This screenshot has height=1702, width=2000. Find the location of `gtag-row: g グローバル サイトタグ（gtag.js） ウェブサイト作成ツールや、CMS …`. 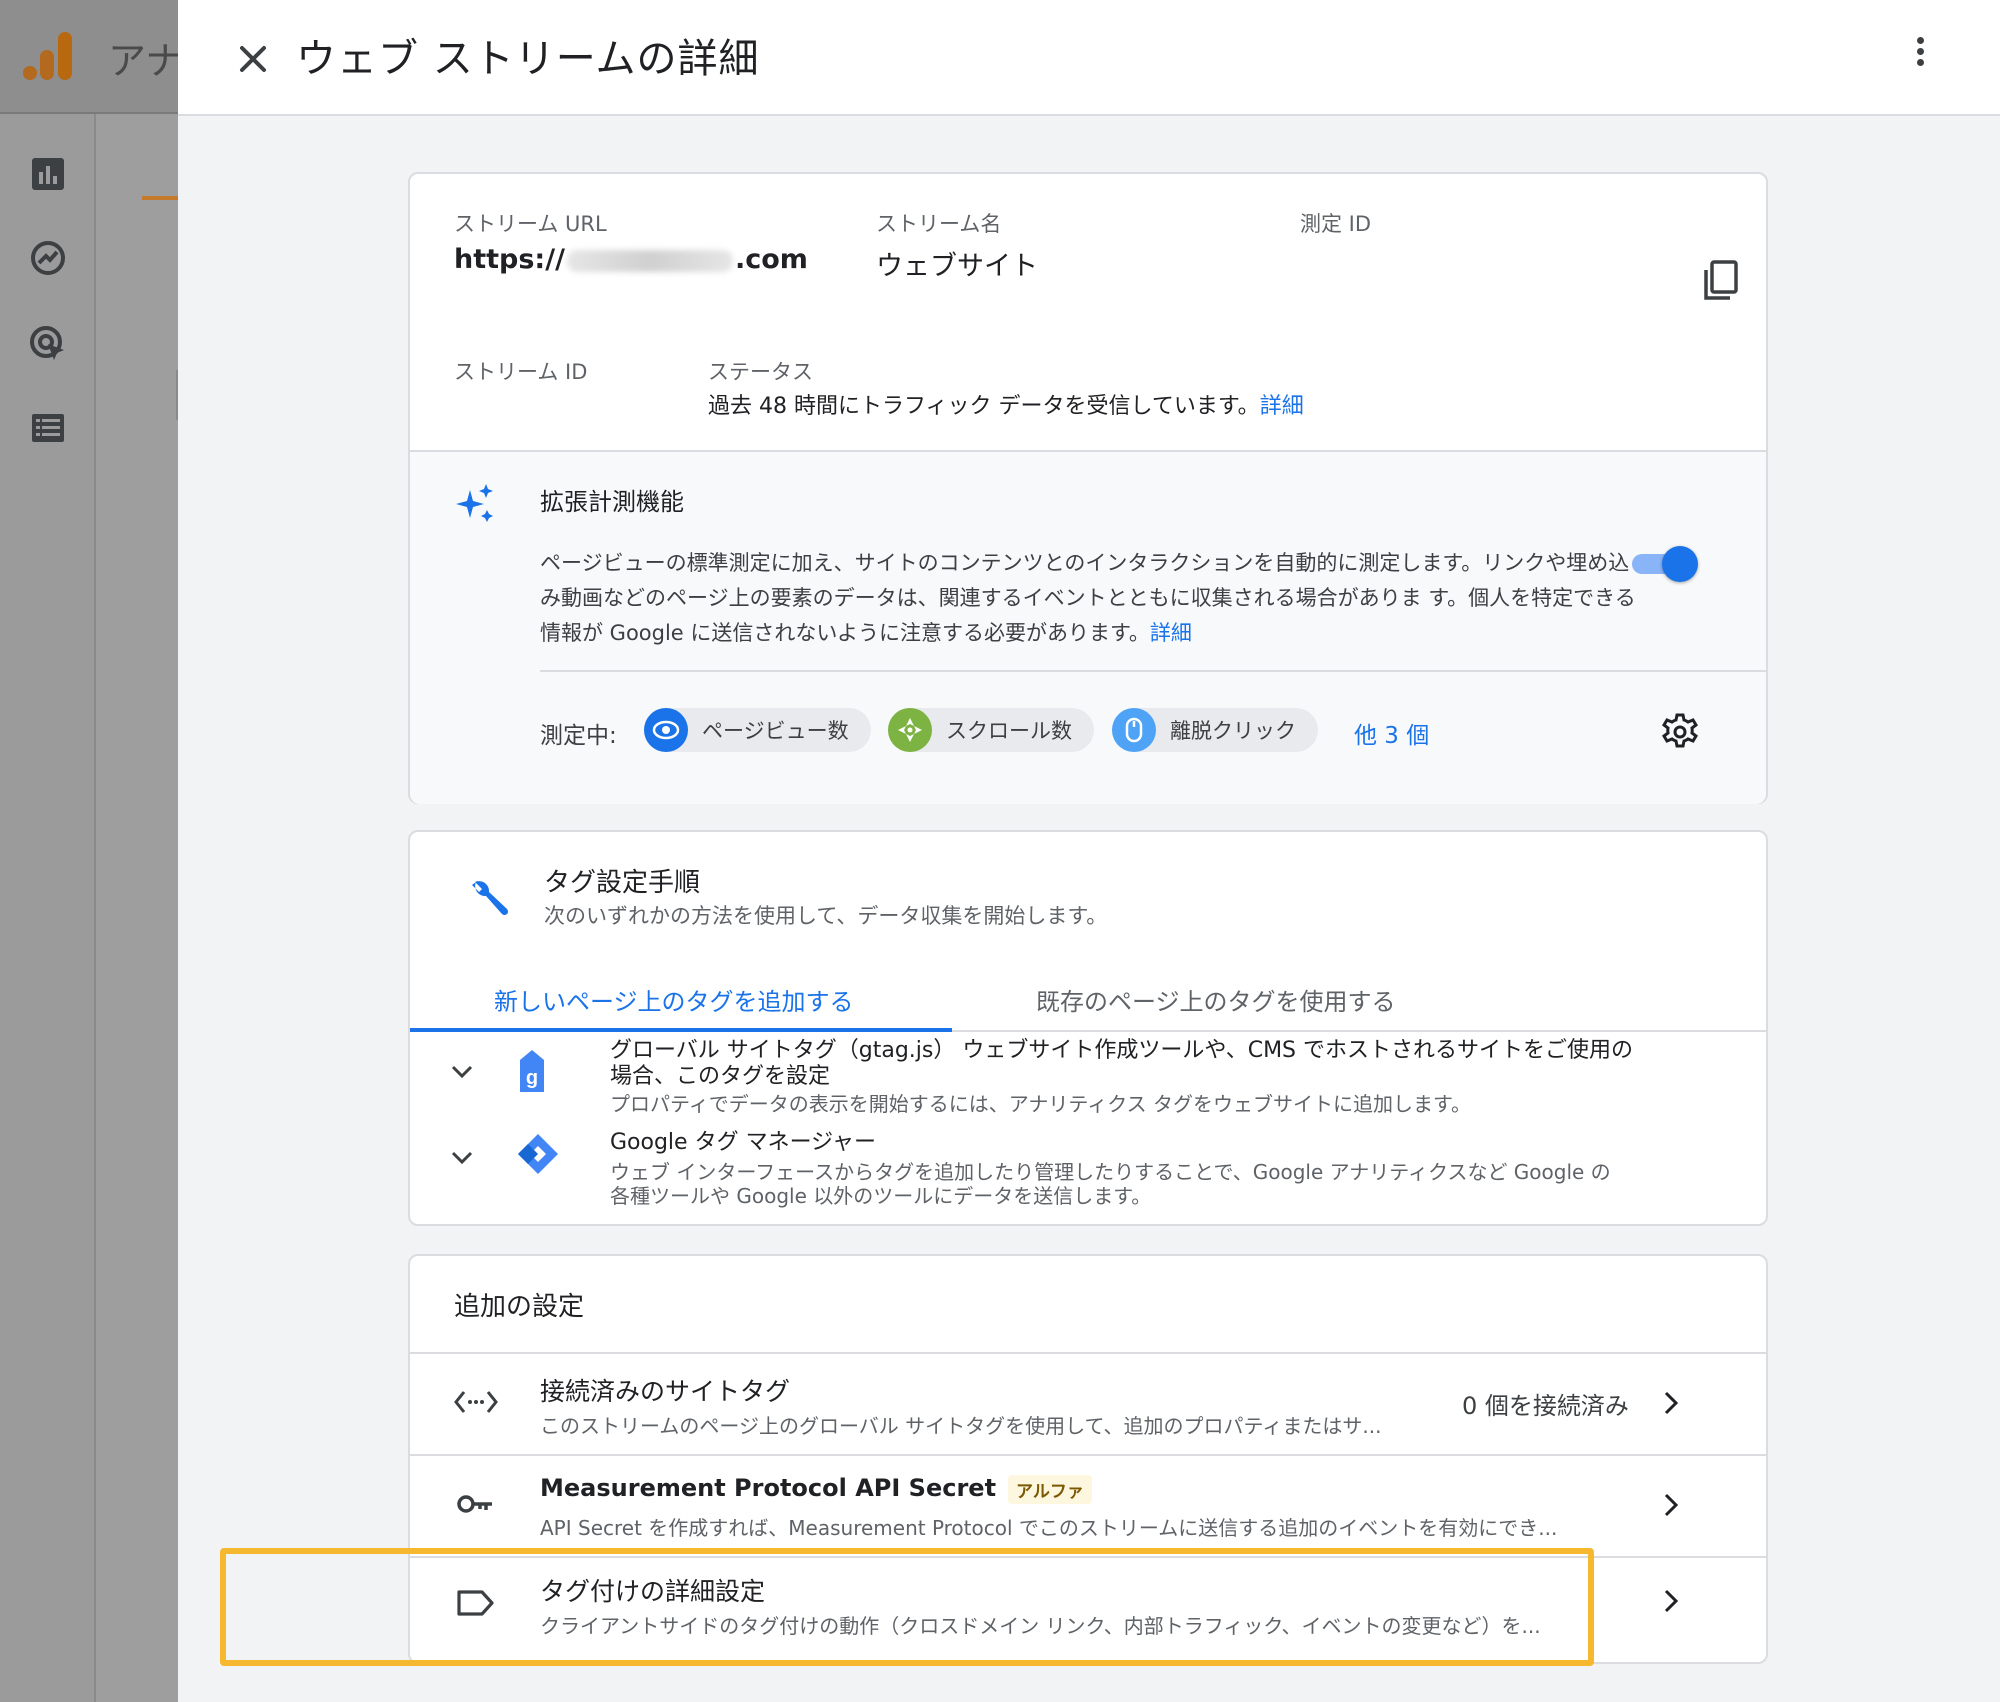

gtag-row: g グローバル サイトタグ（gtag.js） ウェブサイト作成ツールや、CMS … is located at coordinates (1088, 1076).